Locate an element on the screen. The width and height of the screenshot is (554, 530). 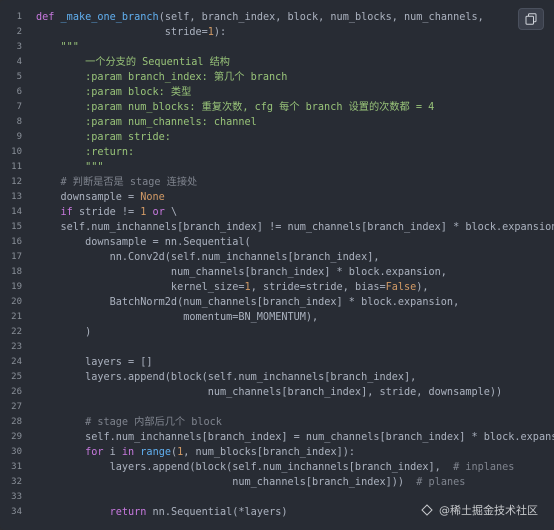
line-number: 29 is located at coordinates (16, 437).